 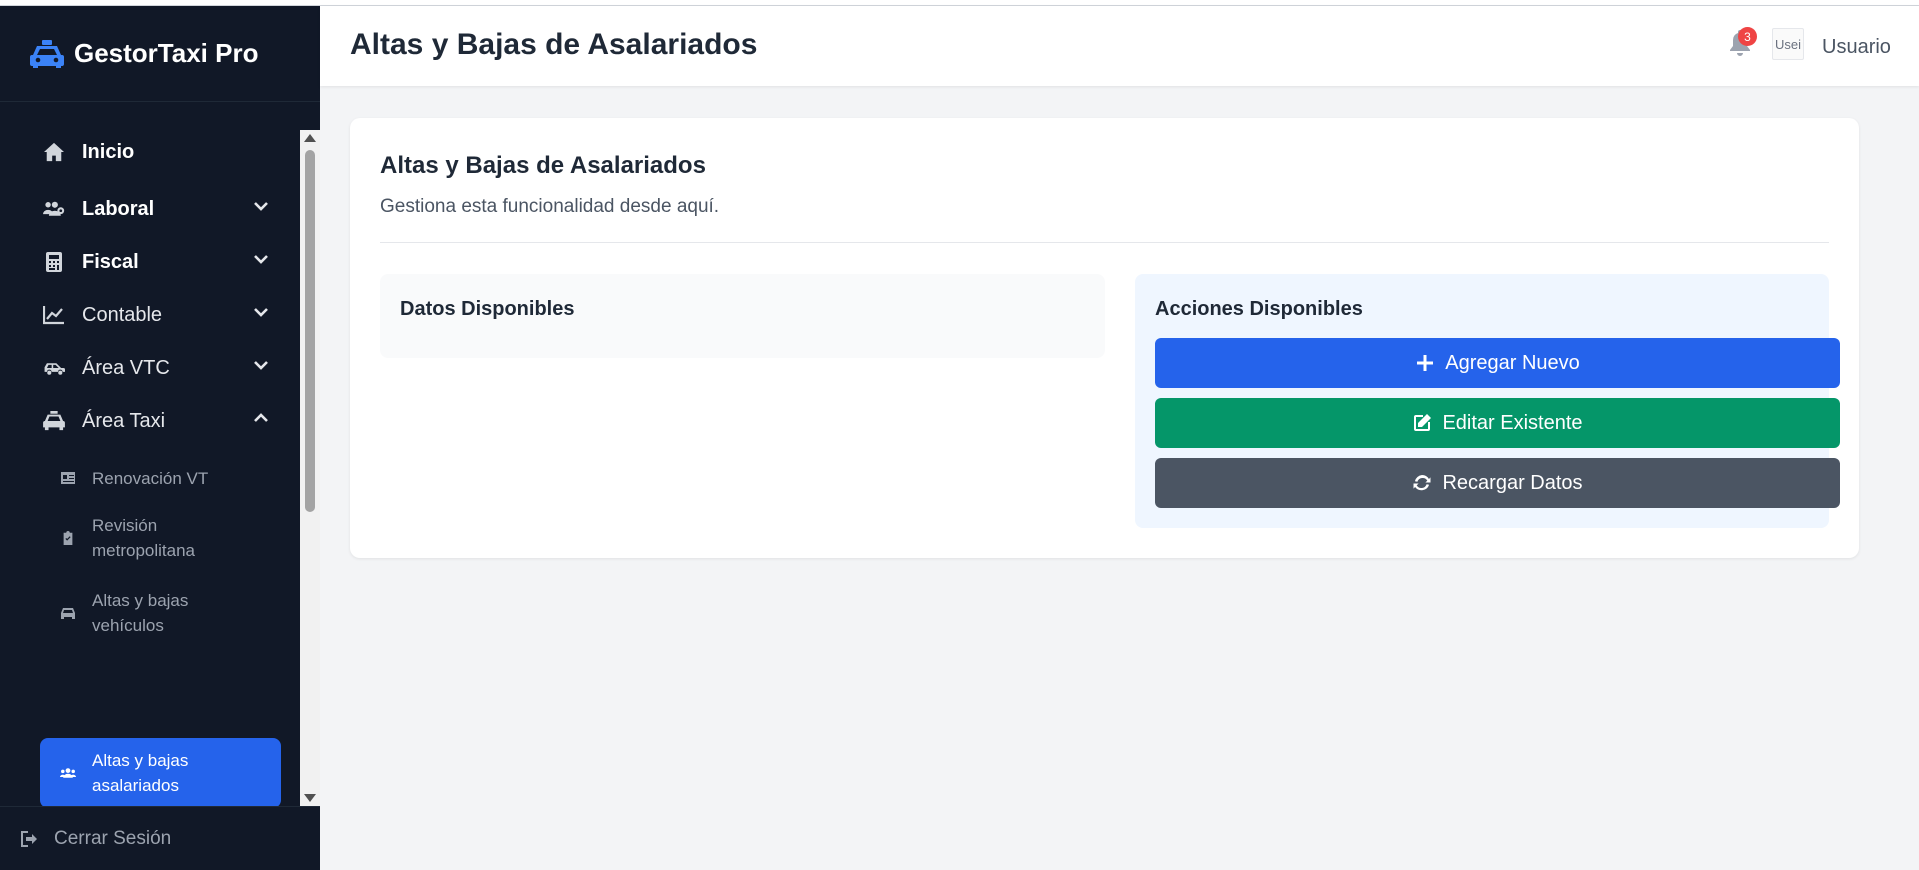 I want to click on edit-existing-label: Editar Existente, so click(x=1512, y=422).